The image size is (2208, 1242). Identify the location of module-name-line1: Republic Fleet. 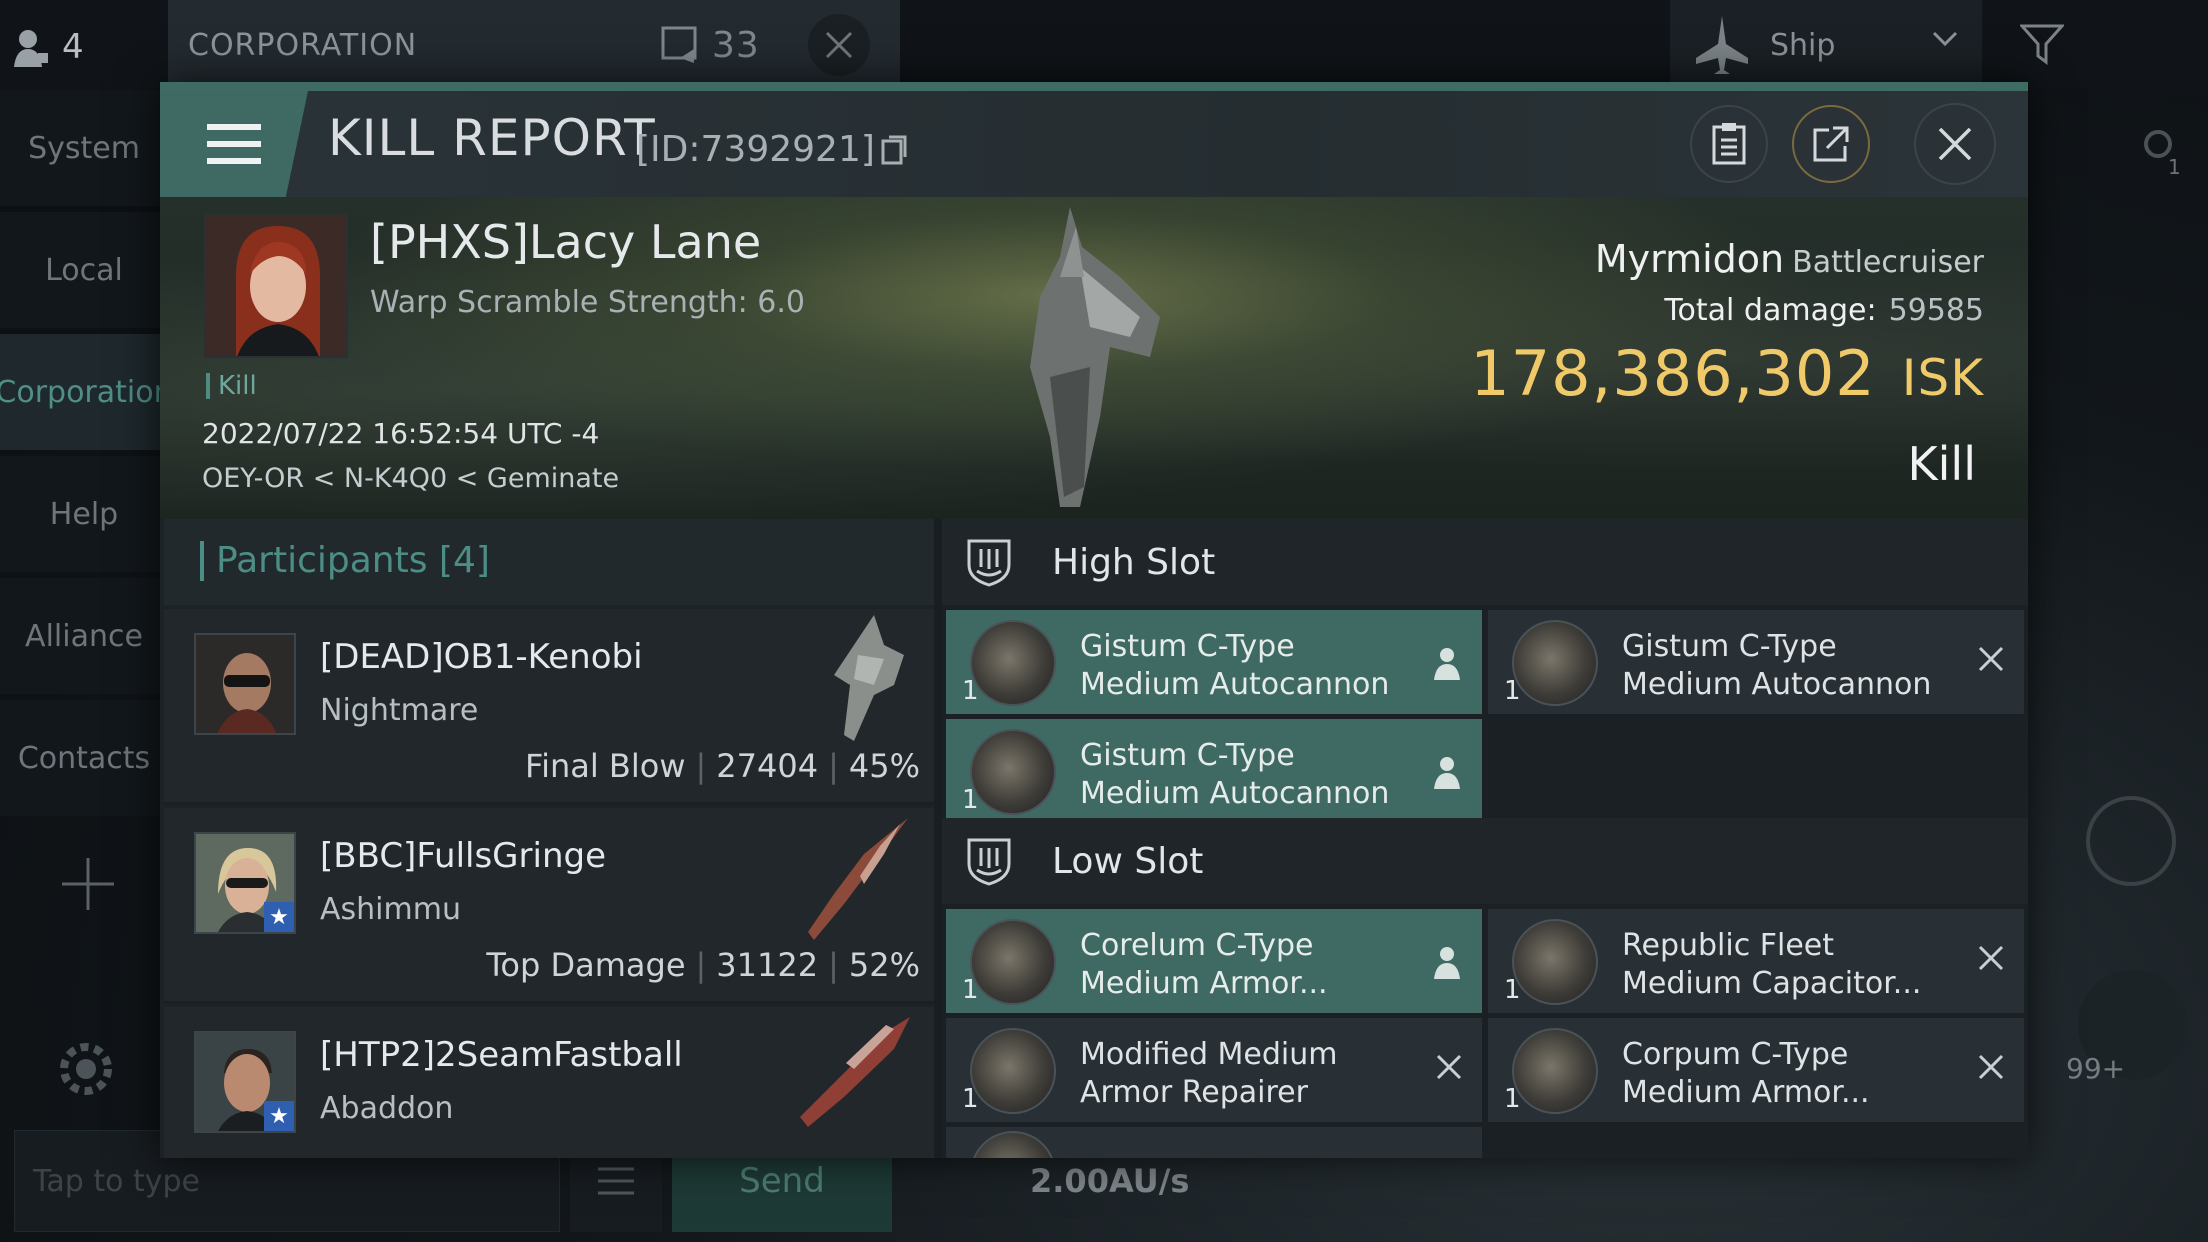
(1728, 945).